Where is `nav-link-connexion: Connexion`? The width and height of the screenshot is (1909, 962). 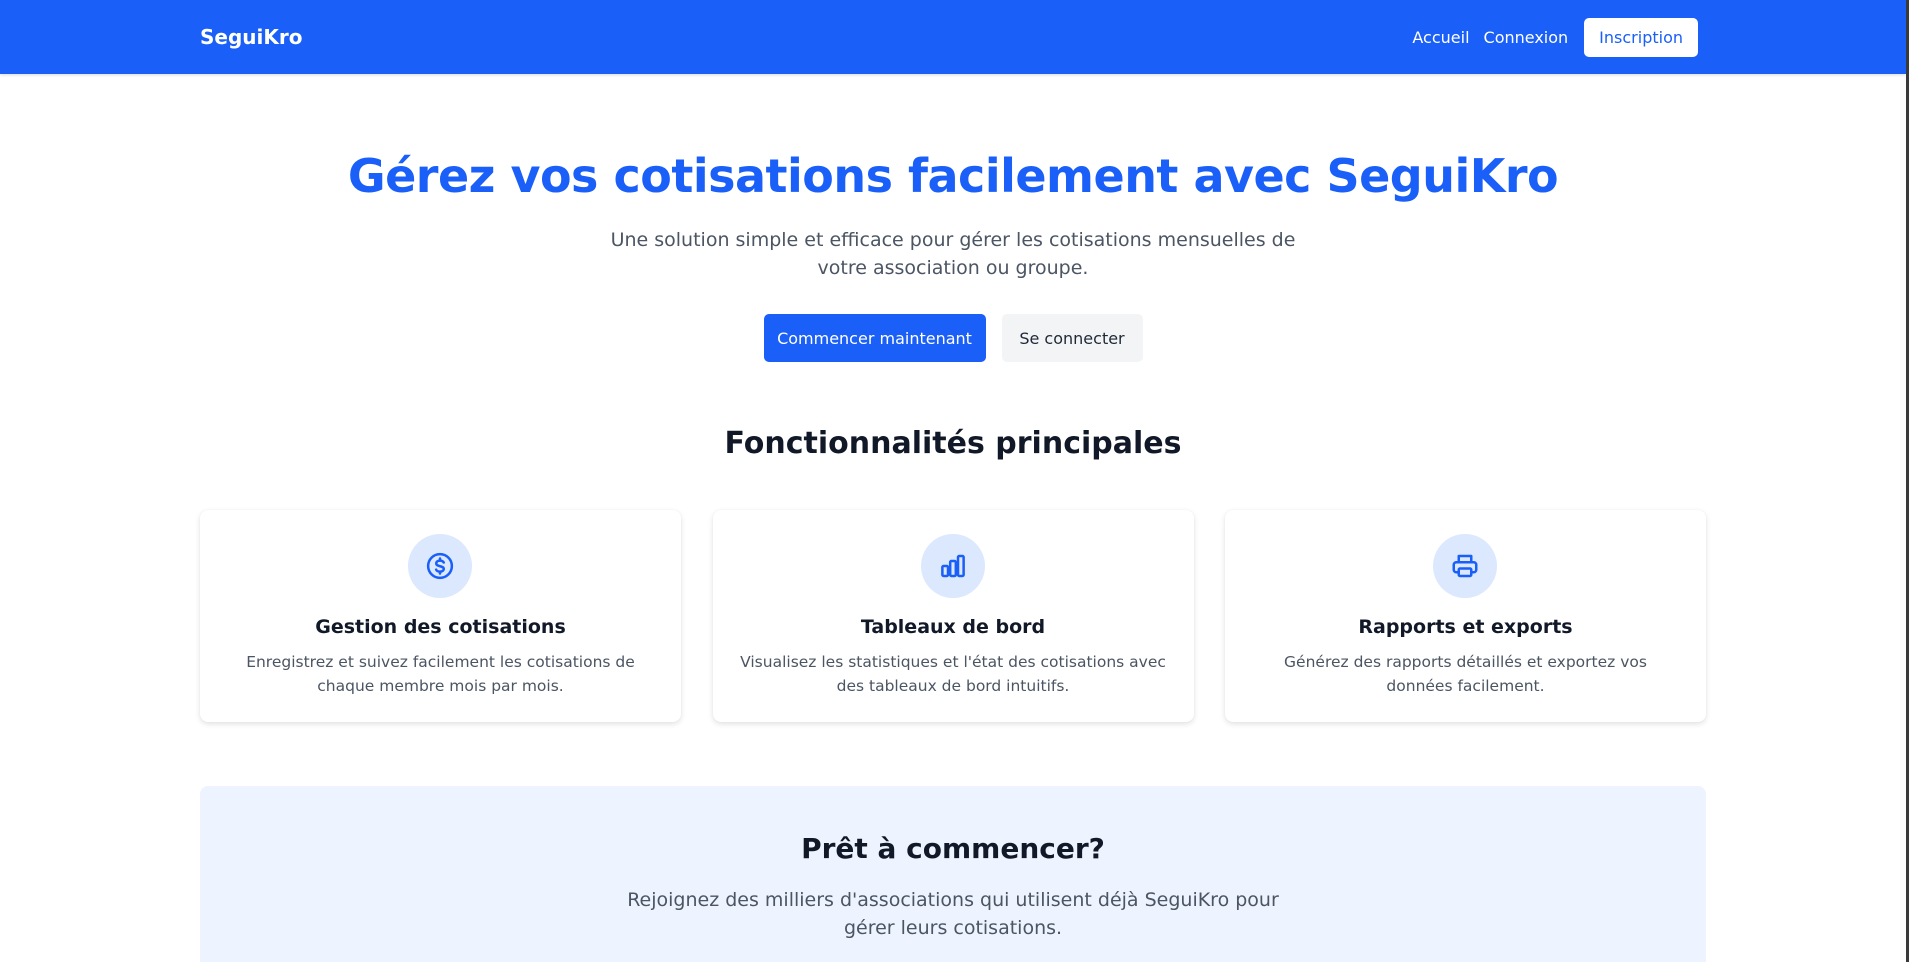 nav-link-connexion: Connexion is located at coordinates (1526, 38).